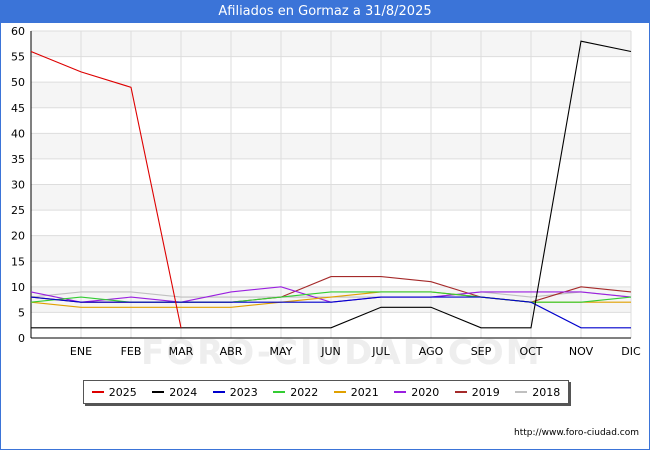 The height and width of the screenshot is (450, 650). What do you see at coordinates (21, 338) in the screenshot?
I see `y-tick-label: 0` at bounding box center [21, 338].